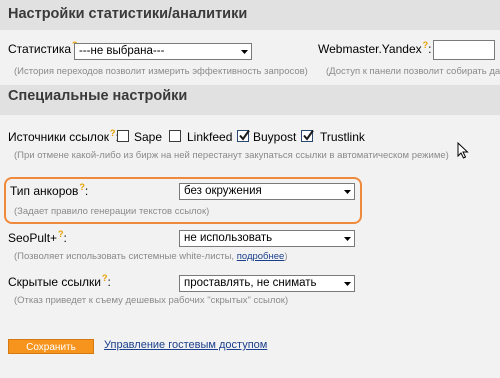  I want to click on seopult-label: SeoPult+?:, so click(37, 237).